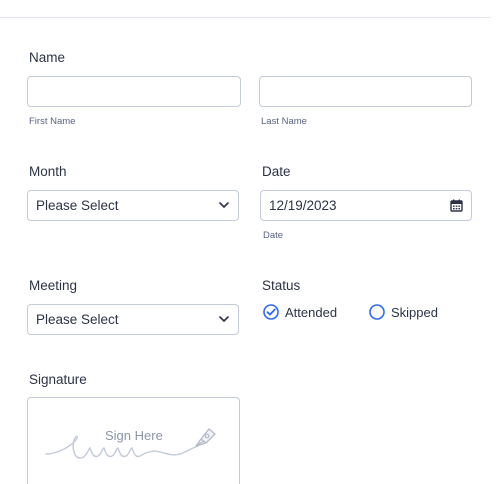  Describe the element at coordinates (377, 312) in the screenshot. I see `radio-unchecked-icon` at that location.